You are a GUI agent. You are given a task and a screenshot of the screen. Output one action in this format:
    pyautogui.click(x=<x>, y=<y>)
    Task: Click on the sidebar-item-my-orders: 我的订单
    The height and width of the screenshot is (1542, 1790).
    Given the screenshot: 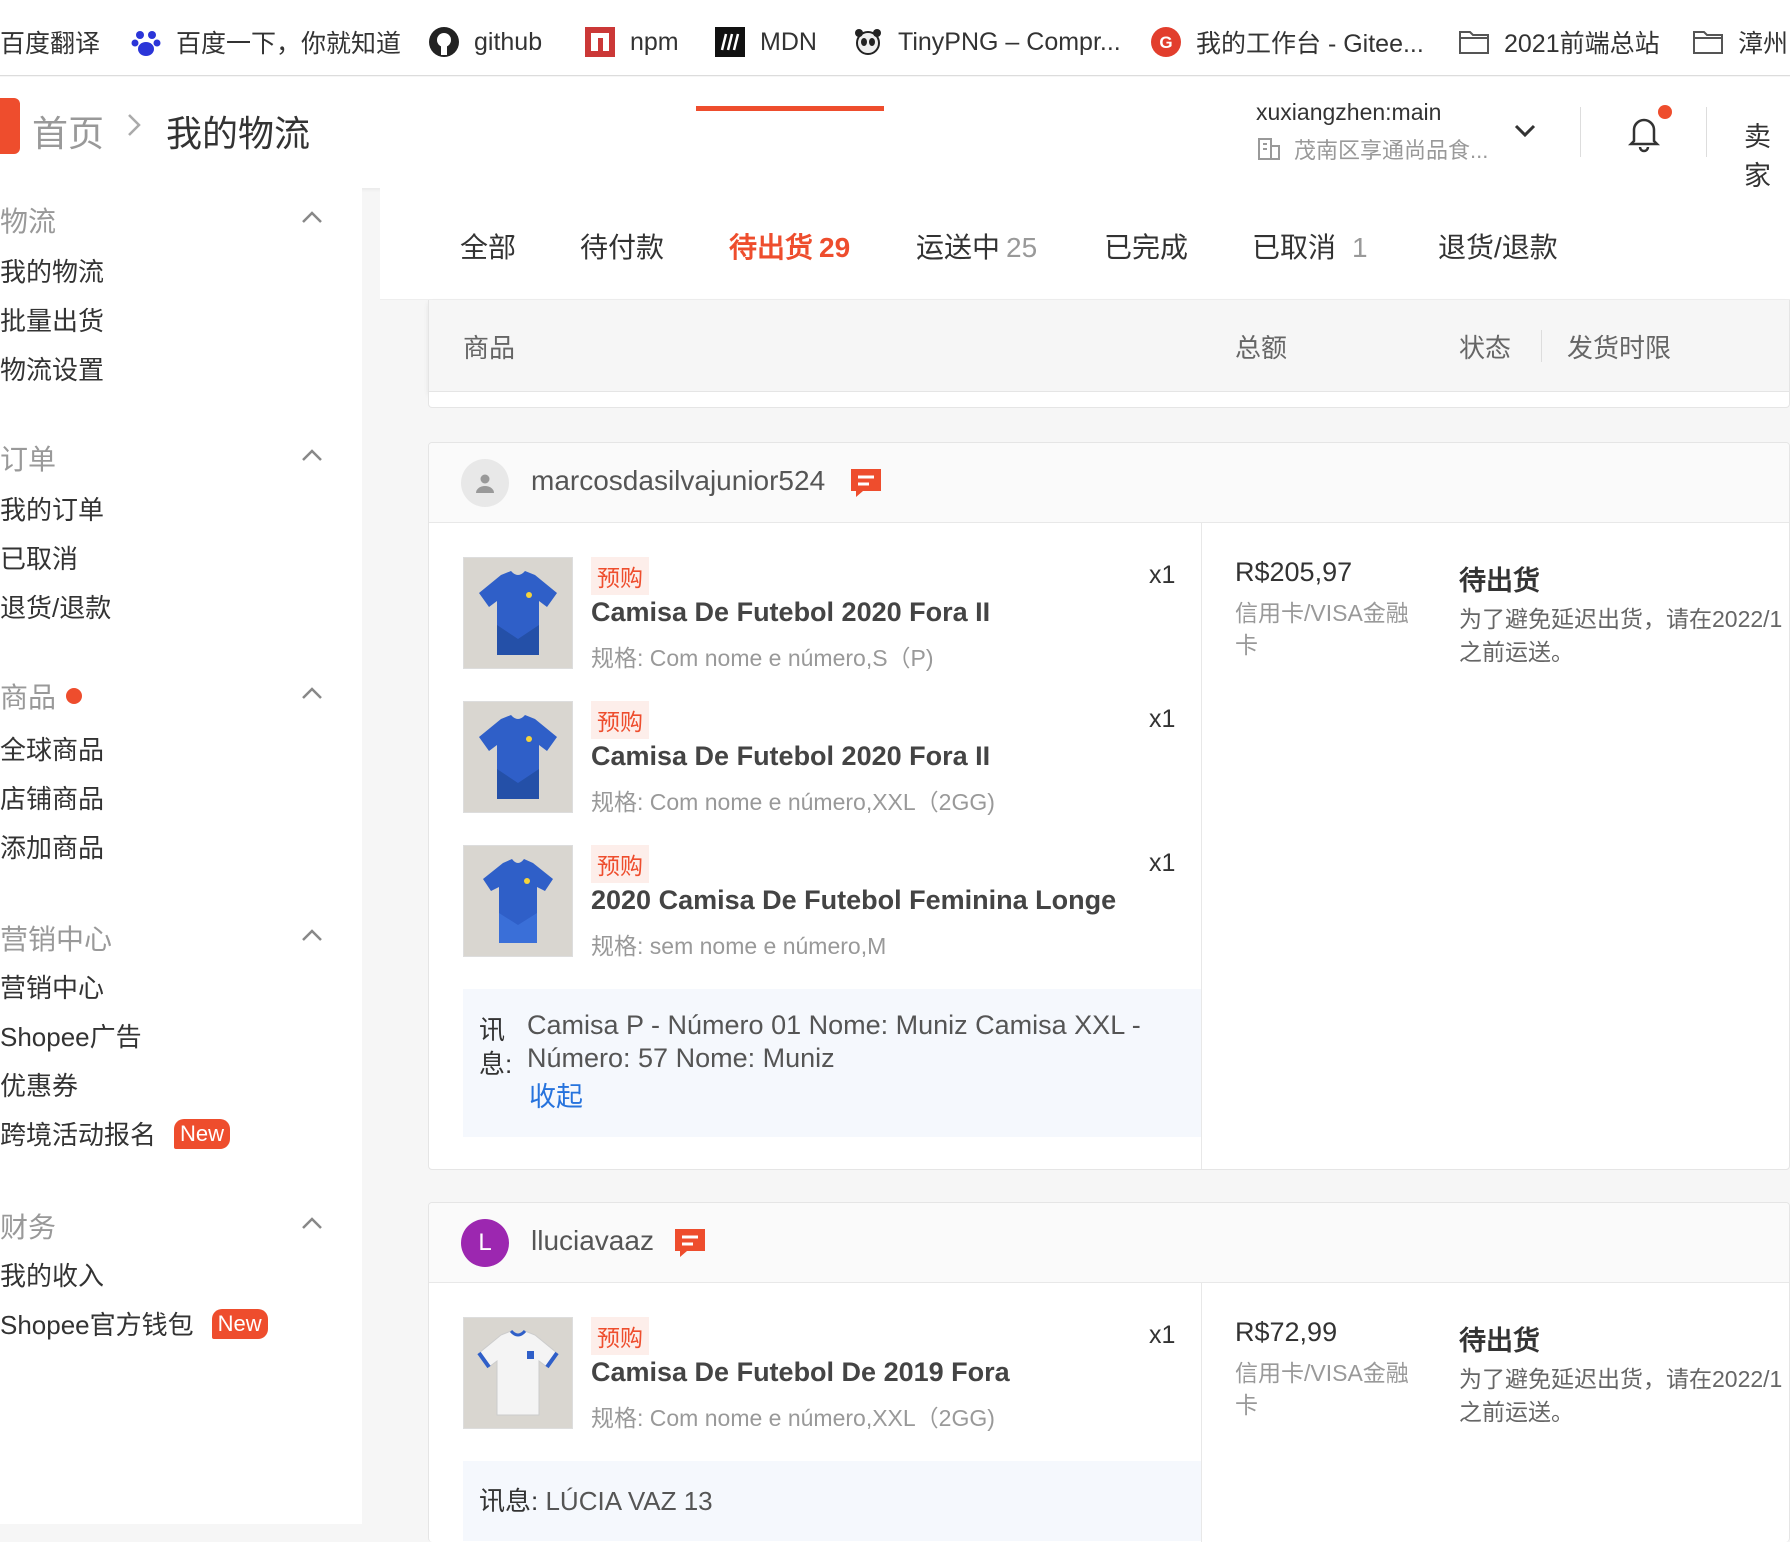 What is the action you would take?
    pyautogui.click(x=52, y=508)
    